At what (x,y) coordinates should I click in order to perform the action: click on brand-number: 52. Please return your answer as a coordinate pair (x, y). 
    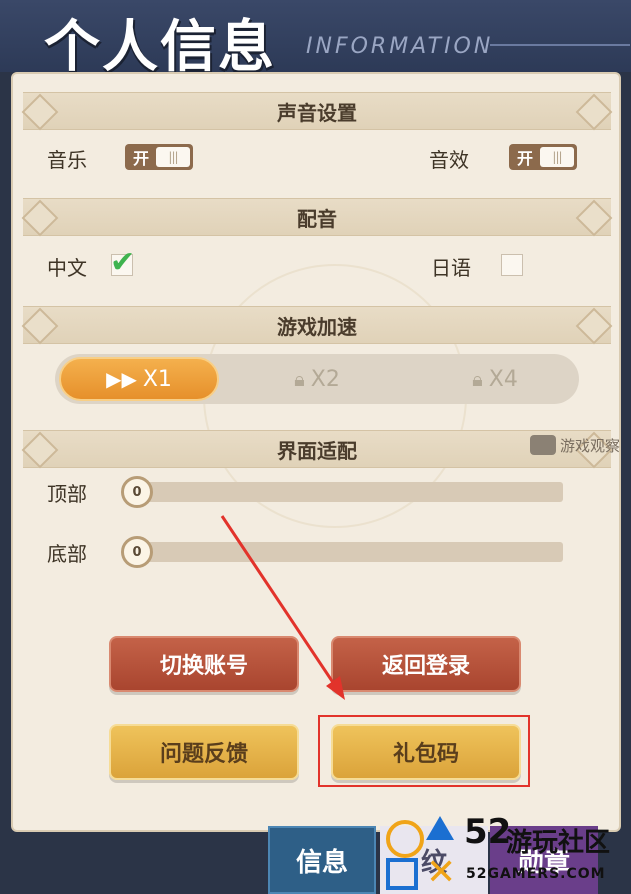
    Looking at the image, I should click on (488, 832).